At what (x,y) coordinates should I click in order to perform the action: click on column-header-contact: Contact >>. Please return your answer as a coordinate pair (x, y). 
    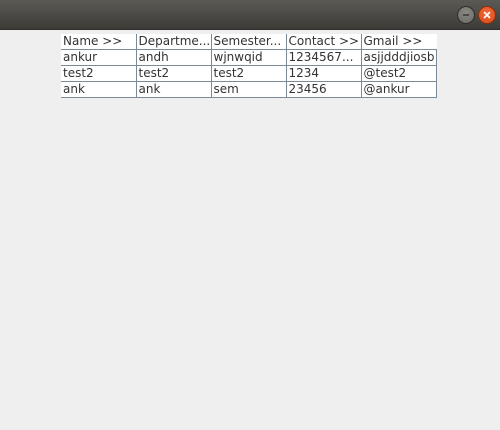
    Looking at the image, I should click on (323, 42).